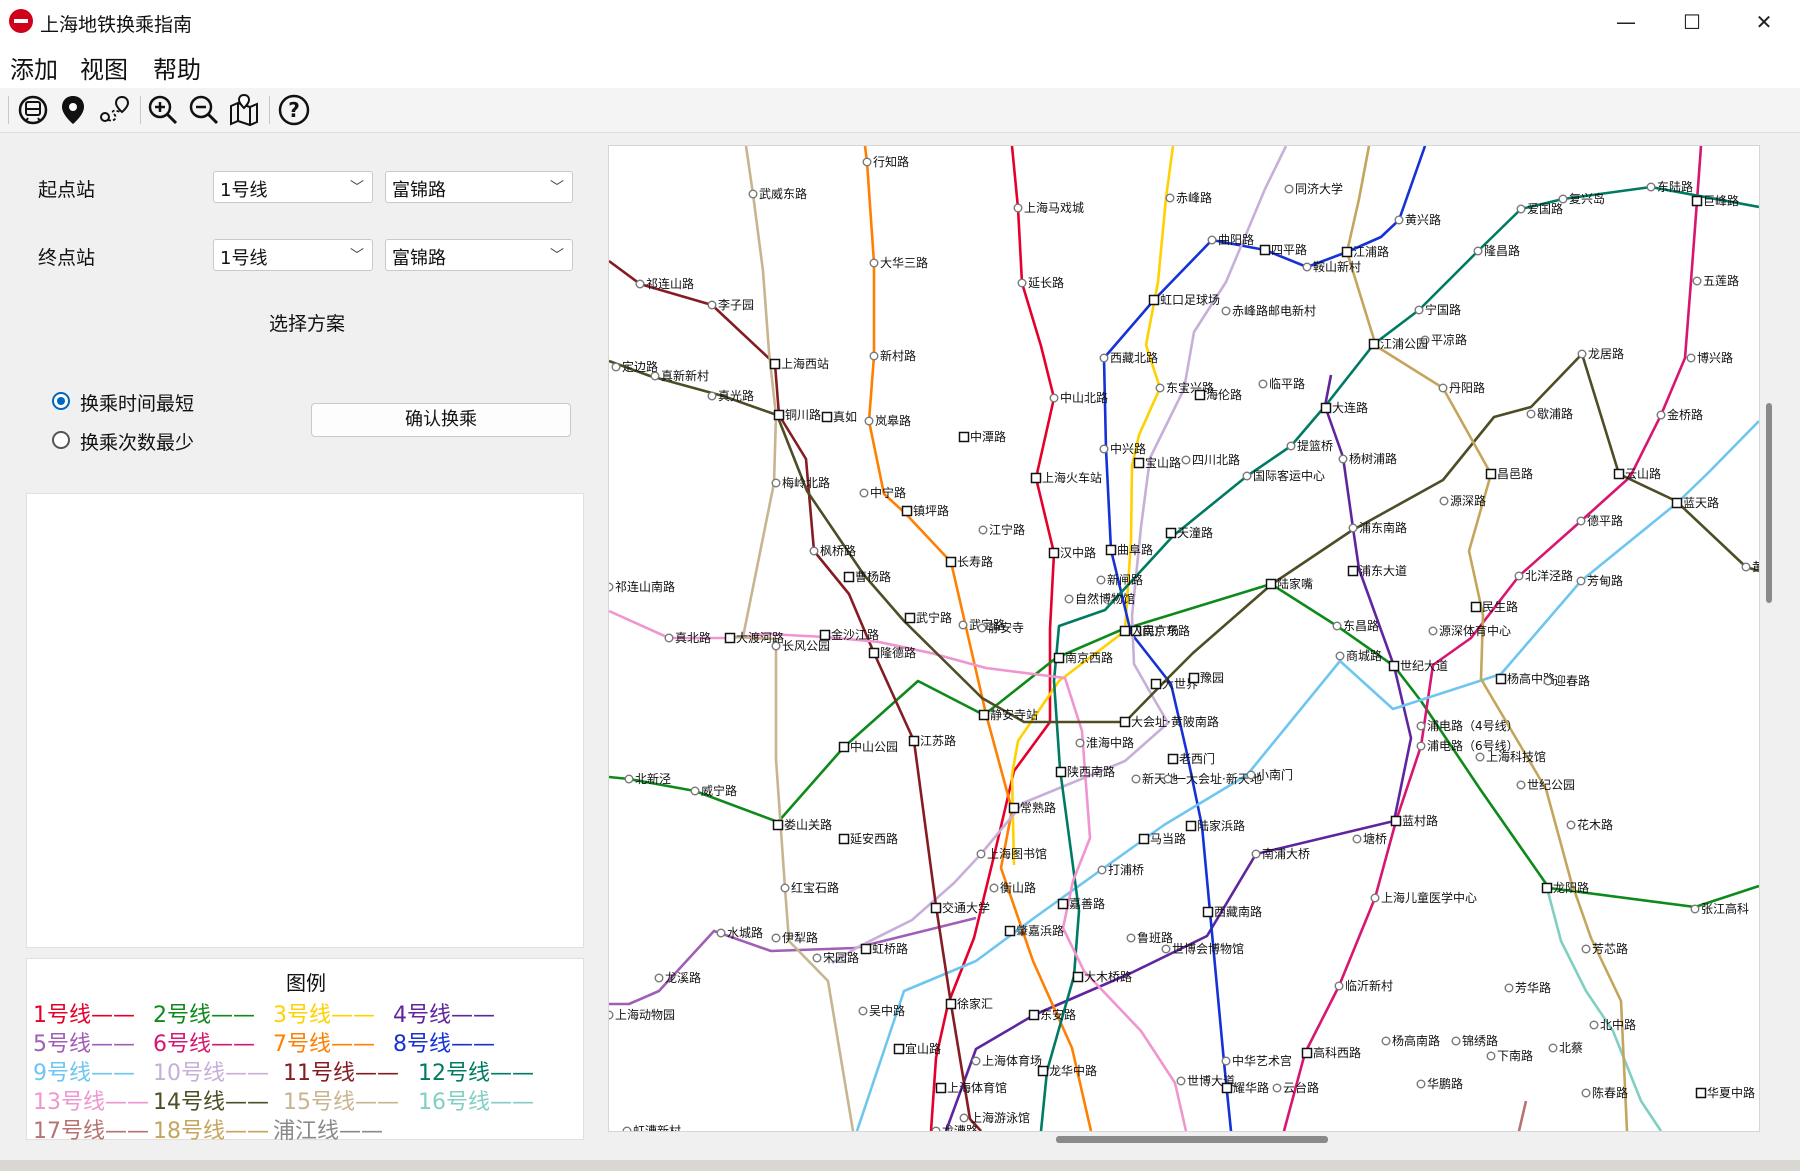 The height and width of the screenshot is (1171, 1800). I want to click on horizontal-scroll-thumb, so click(1192, 1139).